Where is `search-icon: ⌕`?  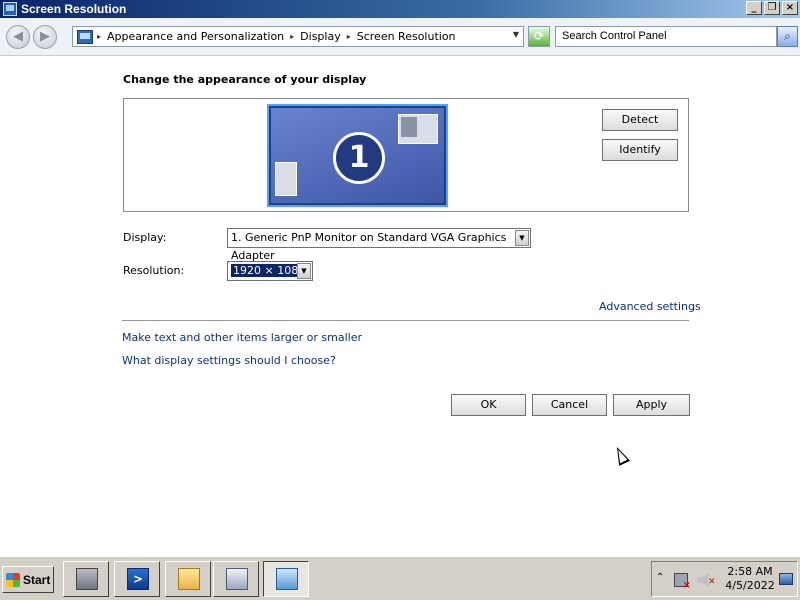 search-icon: ⌕ is located at coordinates (787, 36).